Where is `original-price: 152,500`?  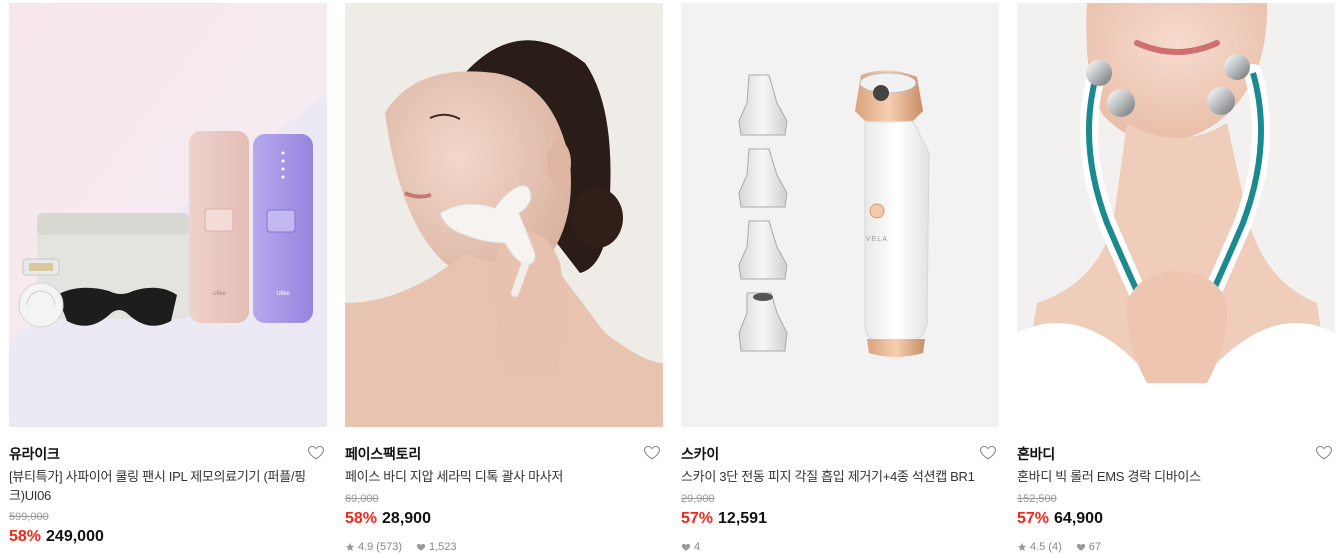
original-price: 152,500 is located at coordinates (1037, 499).